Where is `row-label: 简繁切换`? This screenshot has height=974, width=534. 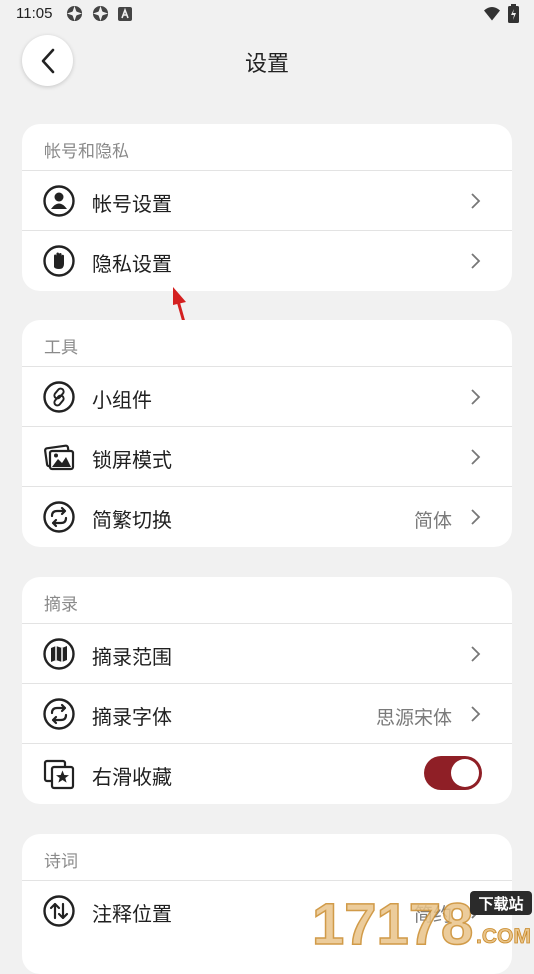
row-label: 简繁切换 is located at coordinates (132, 520).